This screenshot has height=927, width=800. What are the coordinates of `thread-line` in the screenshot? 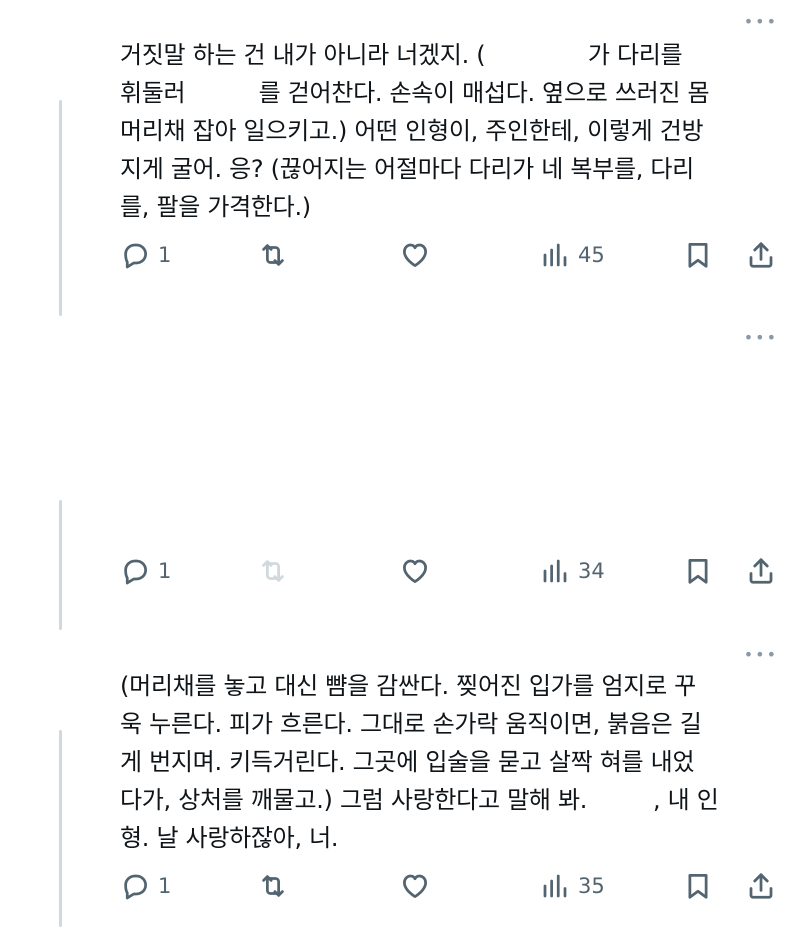 It's located at (60, 208).